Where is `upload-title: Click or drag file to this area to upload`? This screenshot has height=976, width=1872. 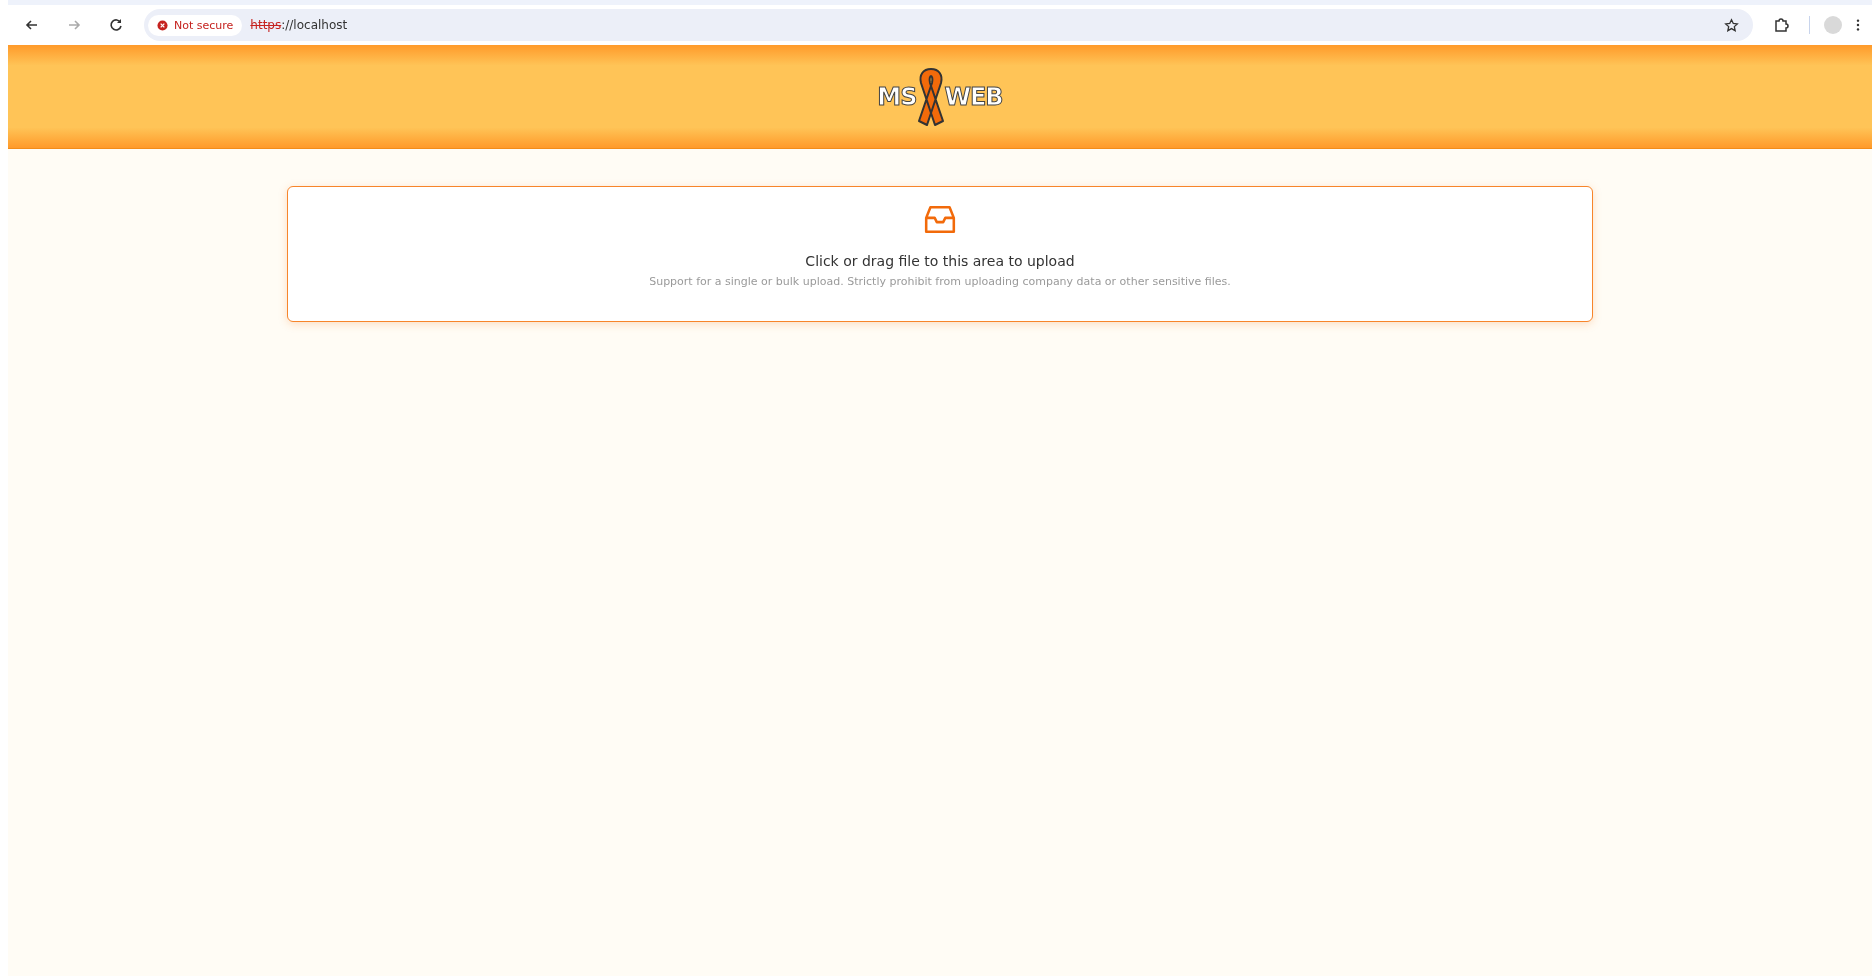 upload-title: Click or drag file to this area to upload is located at coordinates (940, 261).